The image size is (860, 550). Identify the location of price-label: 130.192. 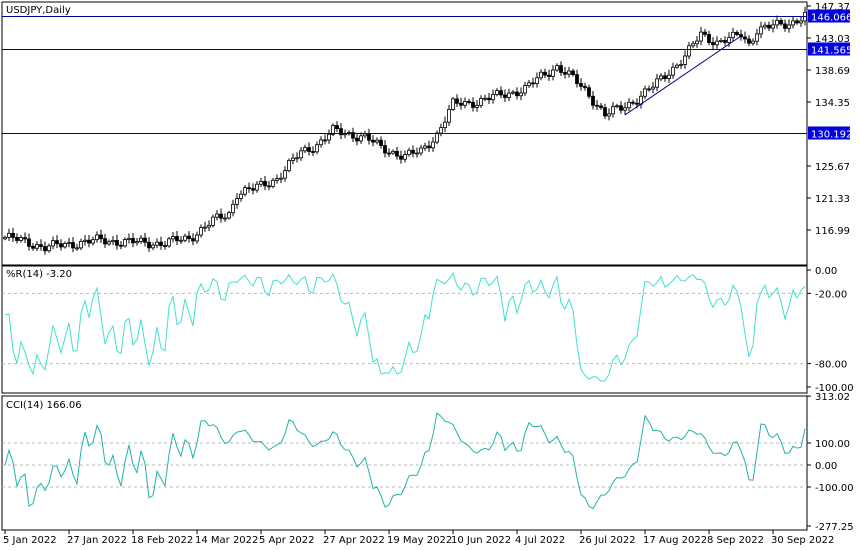
(831, 135).